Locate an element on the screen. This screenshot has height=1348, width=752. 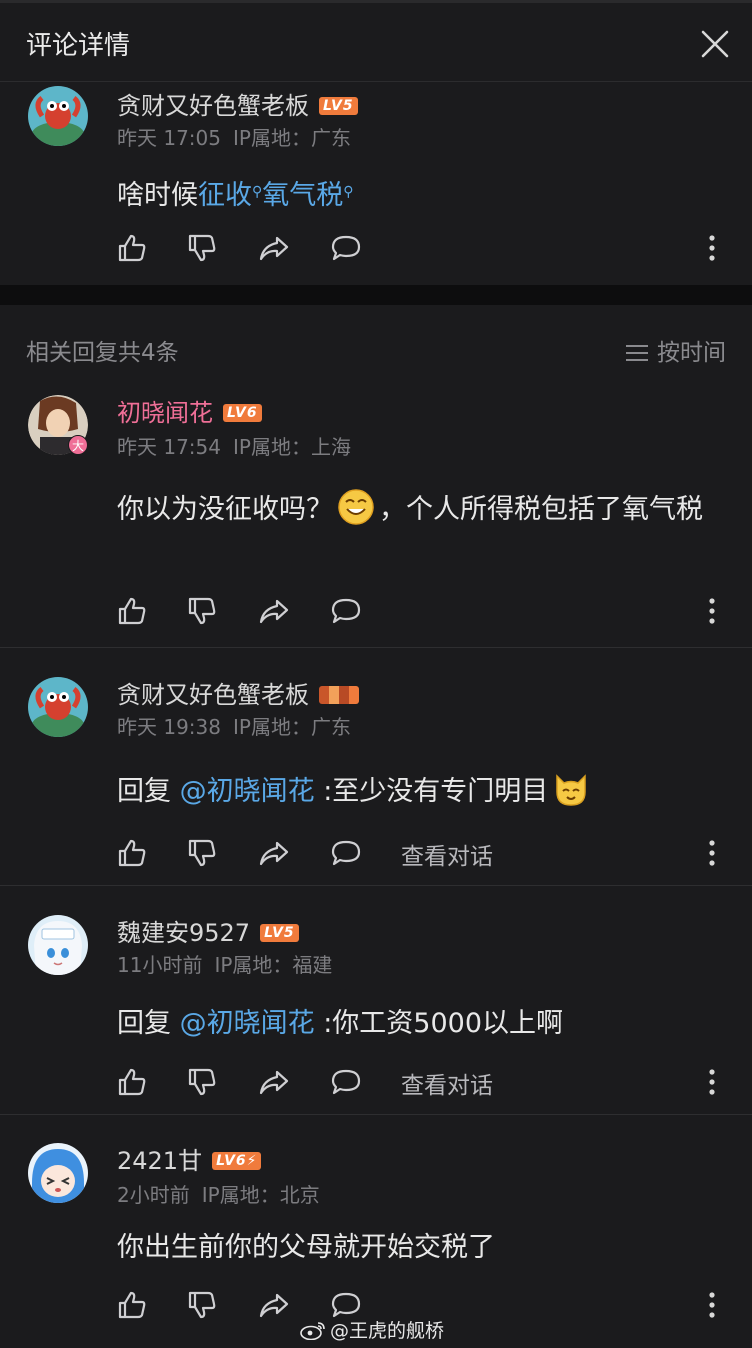
comment-text: 回复 @初晓闻花 :至少没有专门明目 is located at coordinates (417, 791).